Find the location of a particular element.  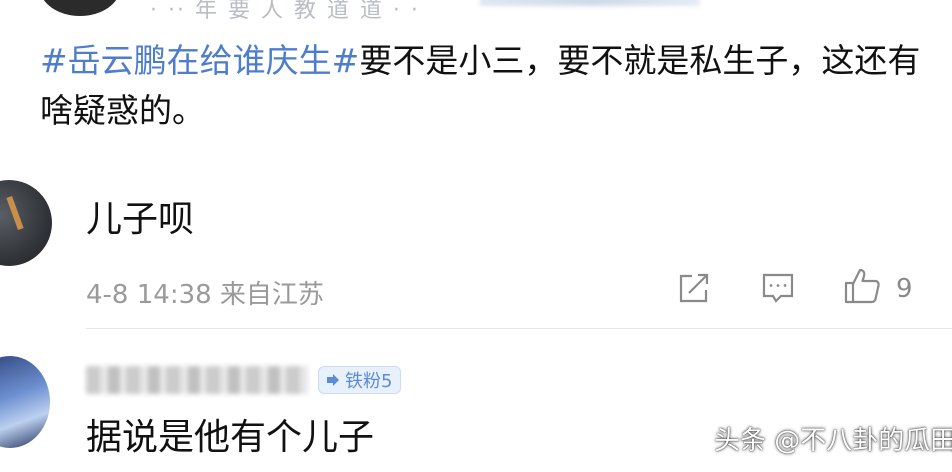

comment-text: 儿子呗 is located at coordinates (140, 219).